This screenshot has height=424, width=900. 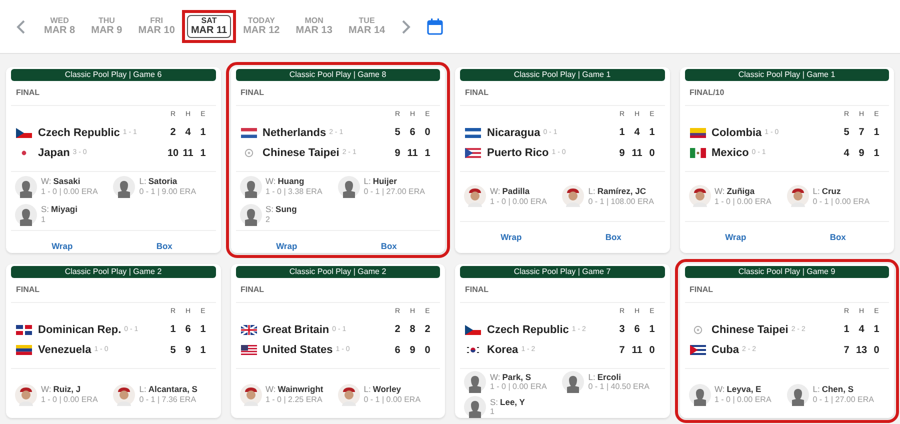 I want to click on pitcher-name: Padilla, so click(x=516, y=191).